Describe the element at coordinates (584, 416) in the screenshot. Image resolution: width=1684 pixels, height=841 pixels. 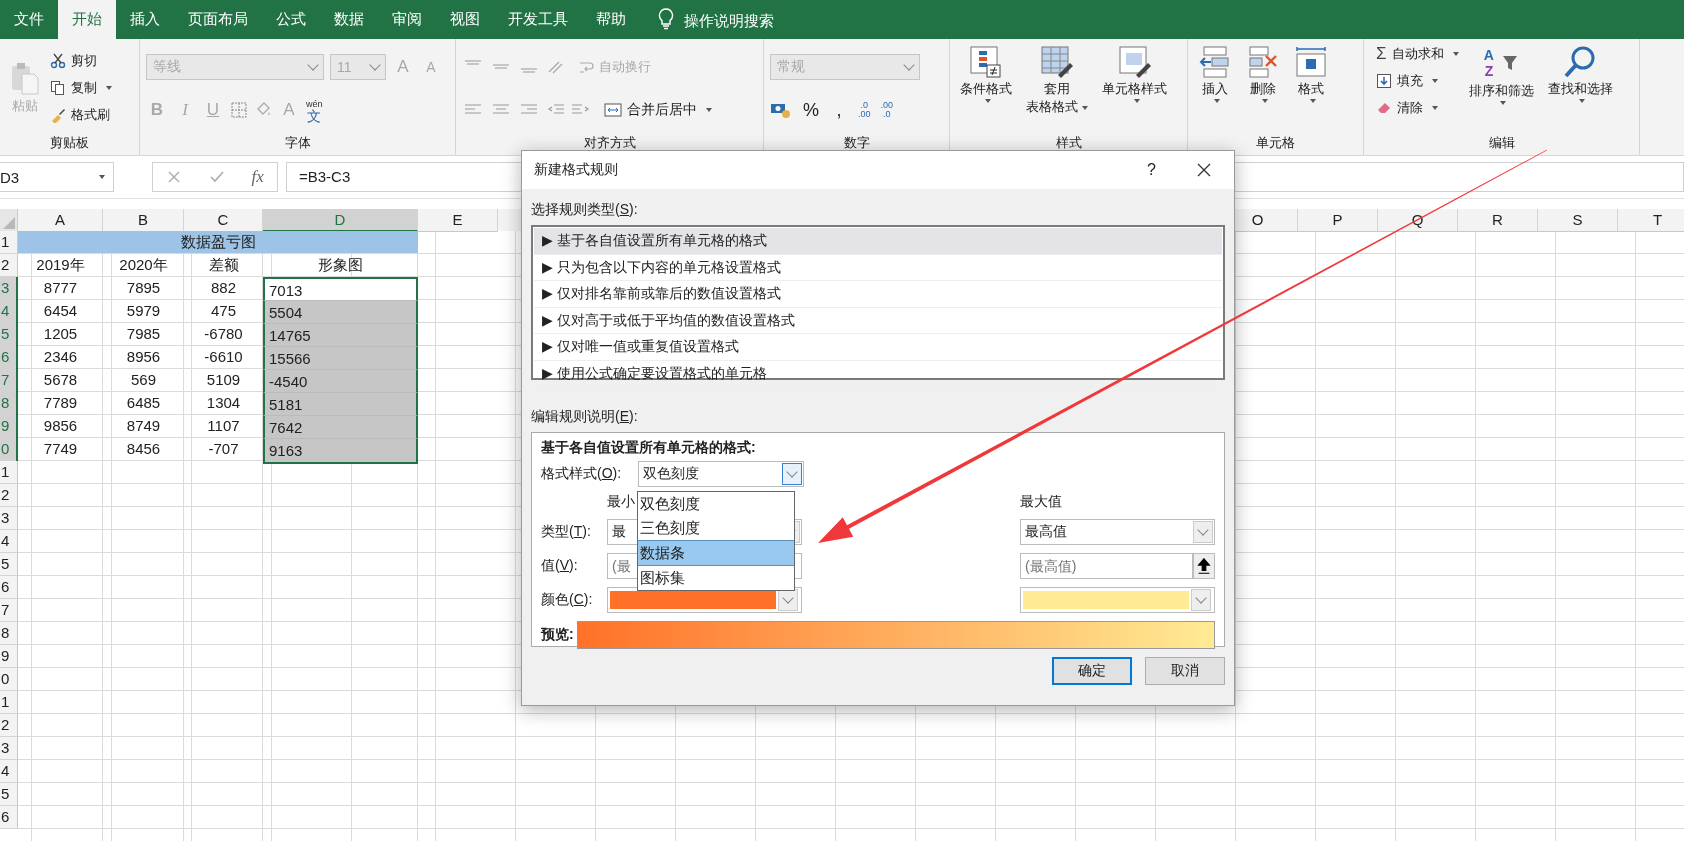
I see `section-label: 编辑规则说明(E):` at that location.